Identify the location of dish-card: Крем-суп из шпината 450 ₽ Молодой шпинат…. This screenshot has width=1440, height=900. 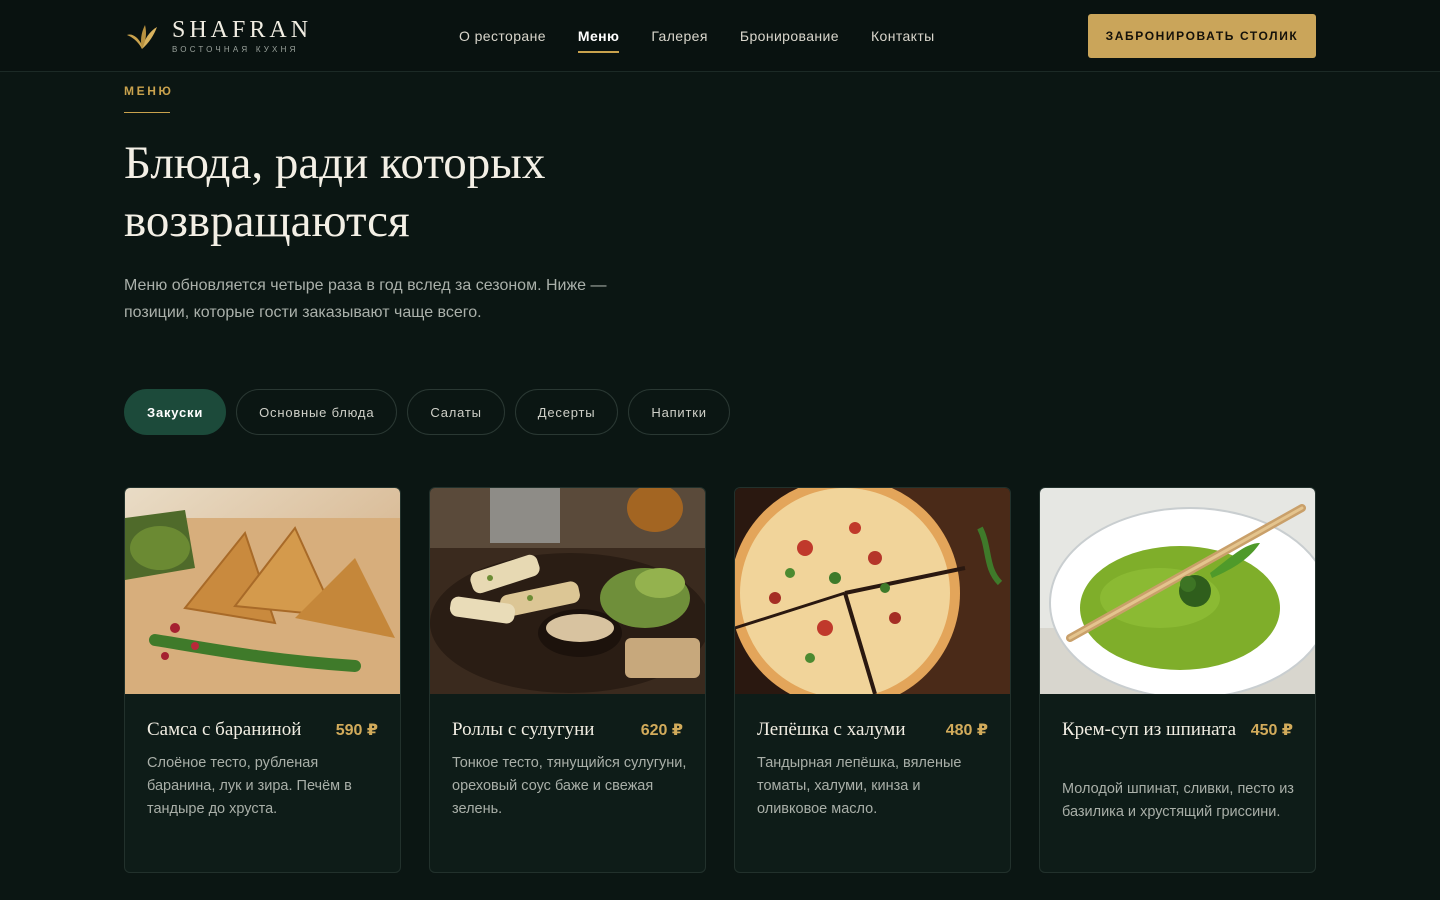
(1177, 680).